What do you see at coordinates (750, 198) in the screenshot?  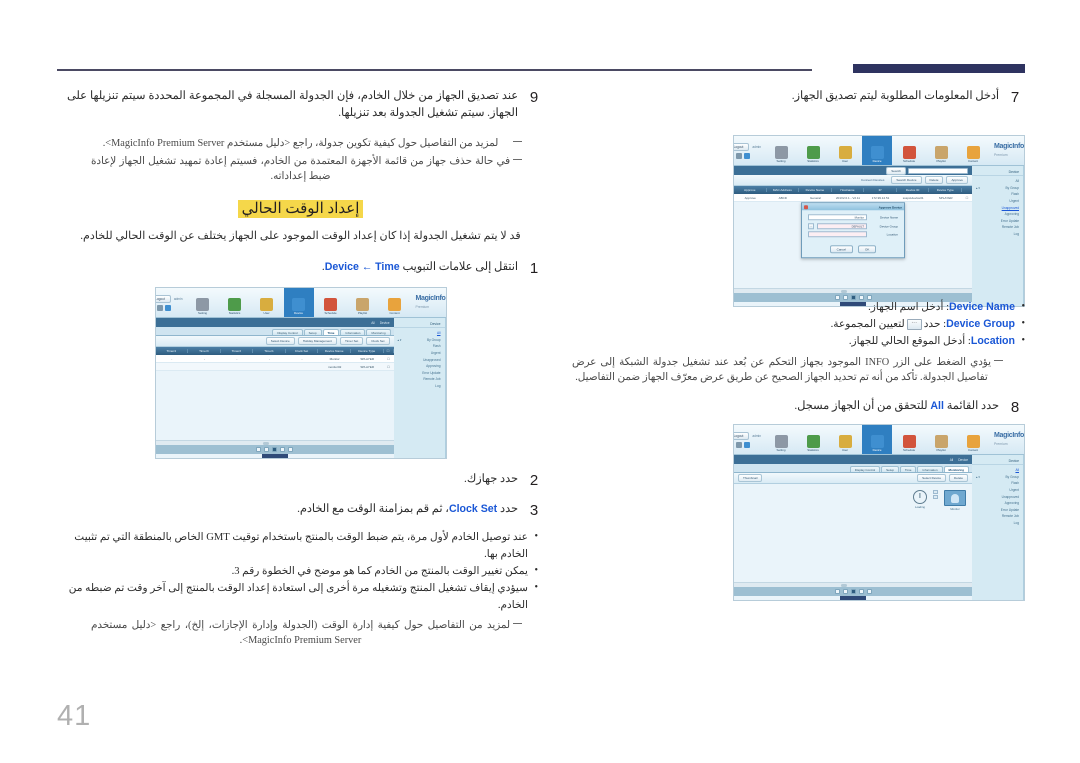 I see `row-approve-button: Approve` at bounding box center [750, 198].